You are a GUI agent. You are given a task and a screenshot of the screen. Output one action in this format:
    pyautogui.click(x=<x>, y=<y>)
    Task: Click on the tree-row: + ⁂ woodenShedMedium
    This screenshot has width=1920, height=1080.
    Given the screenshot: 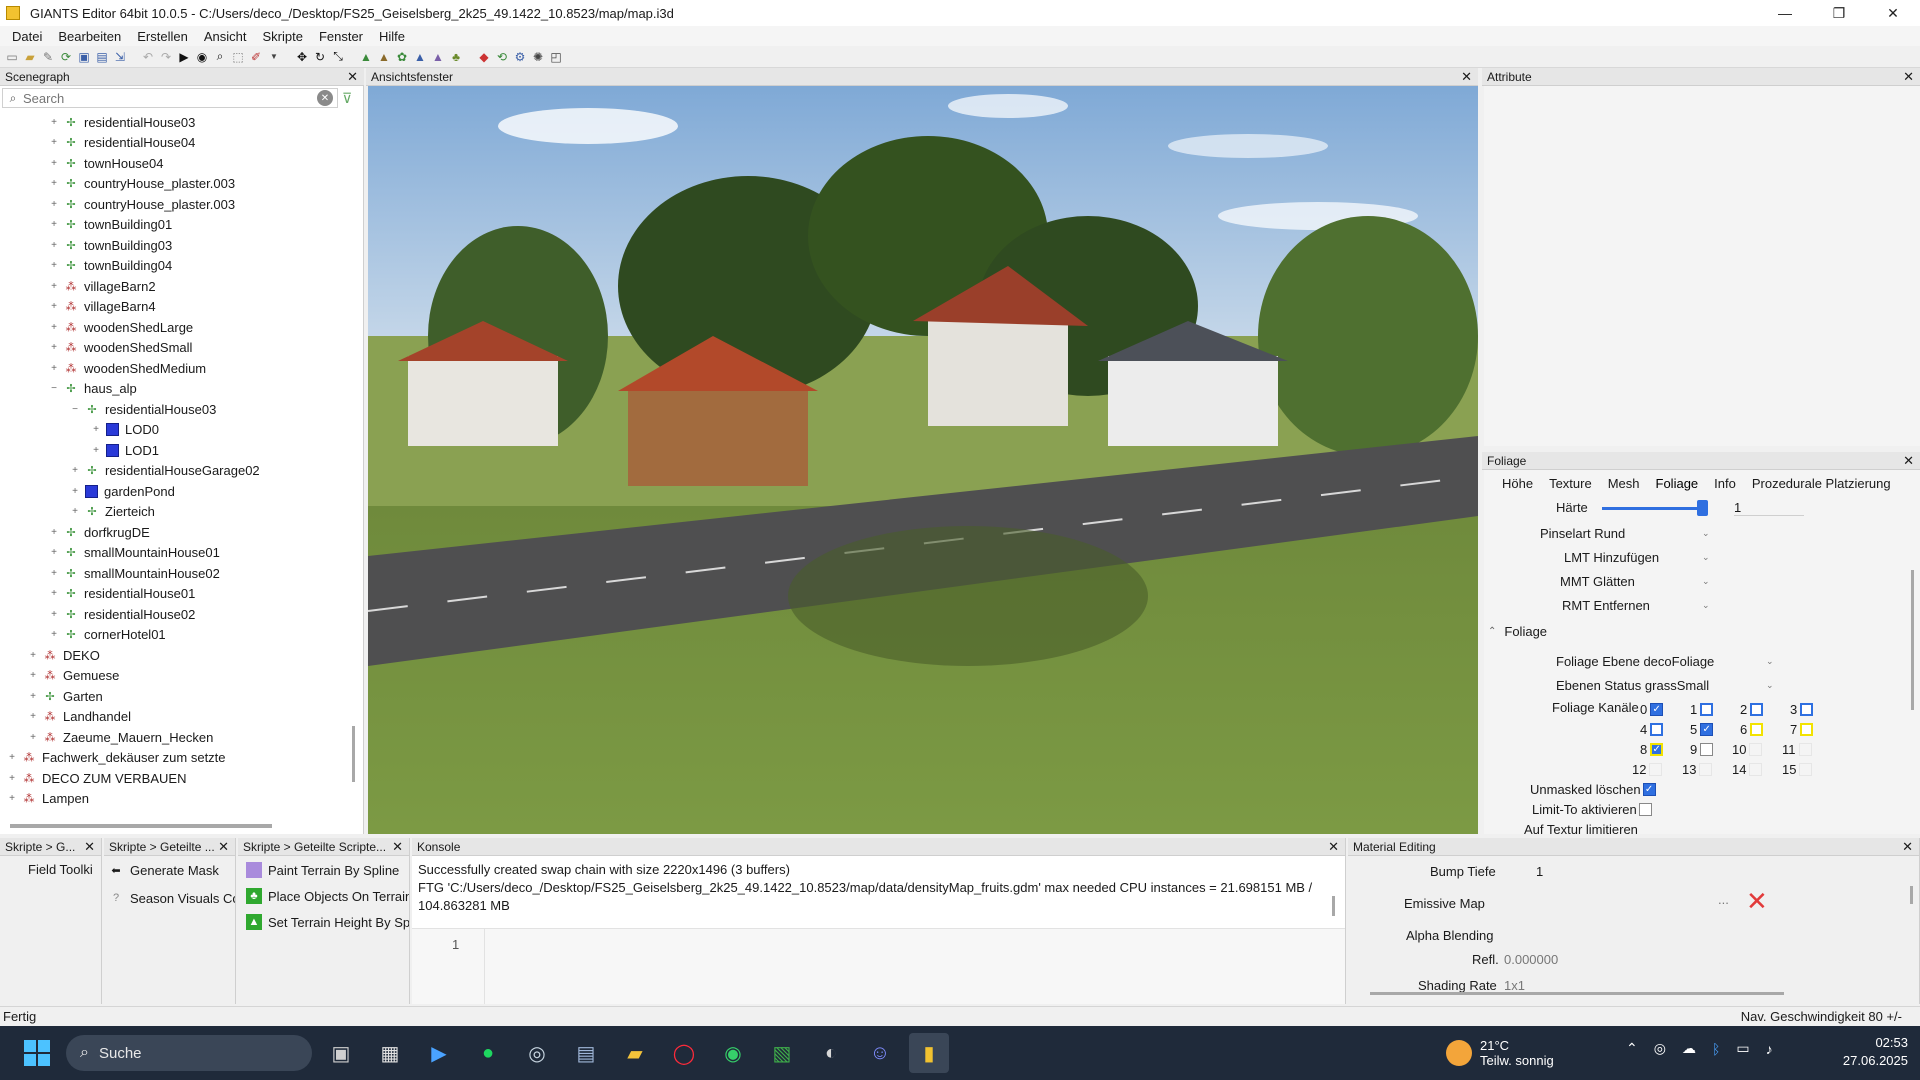 What is the action you would take?
    pyautogui.click(x=176, y=368)
    